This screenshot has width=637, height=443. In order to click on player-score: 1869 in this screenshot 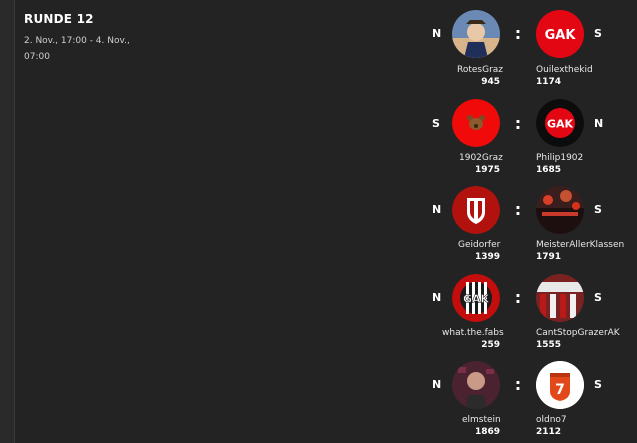, I will do `click(487, 432)`.